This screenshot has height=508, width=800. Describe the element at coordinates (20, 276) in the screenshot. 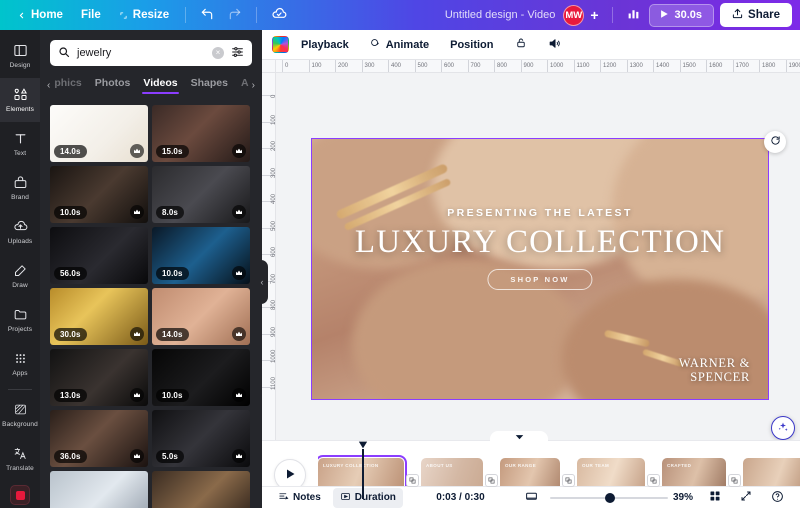

I see `sidebar-item-draw: Draw` at that location.